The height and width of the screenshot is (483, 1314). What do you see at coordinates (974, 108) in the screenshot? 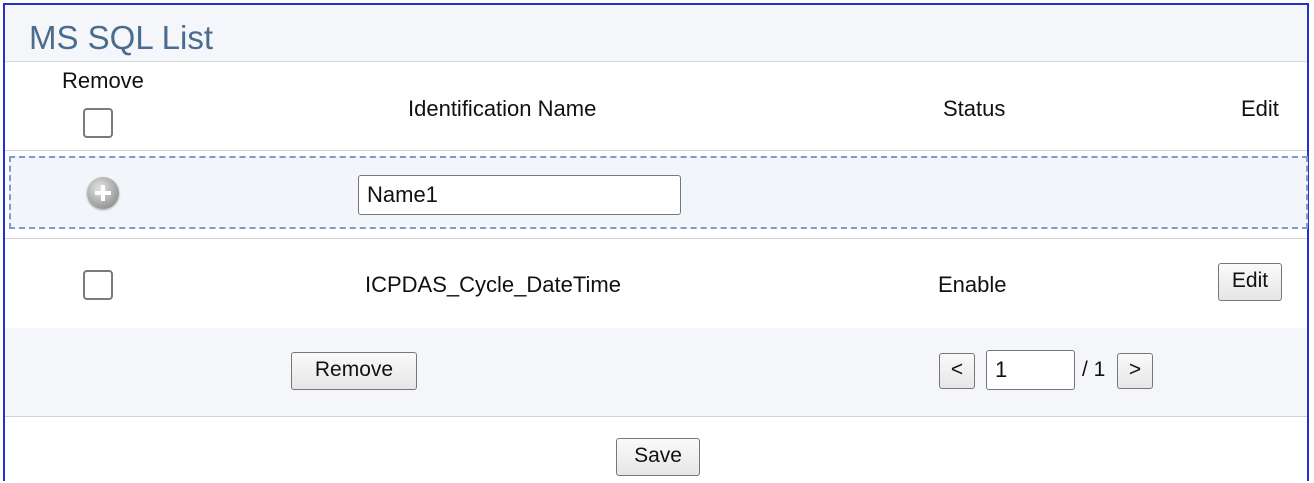
I see `status-column-header: Status` at bounding box center [974, 108].